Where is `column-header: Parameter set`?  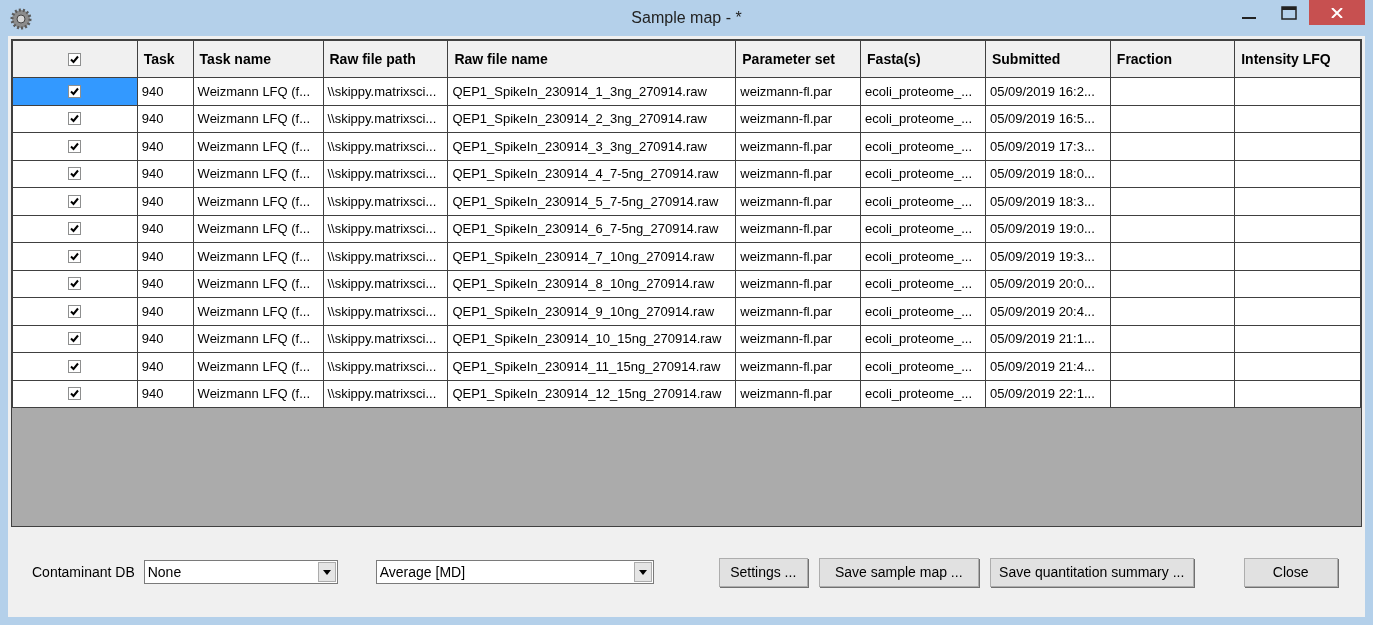
column-header: Parameter set is located at coordinates (798, 59).